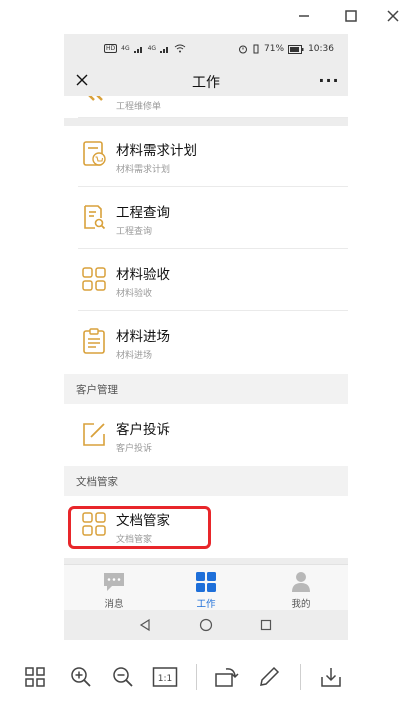 The height and width of the screenshot is (722, 413). I want to click on item-title: 材料需求计划, so click(156, 151).